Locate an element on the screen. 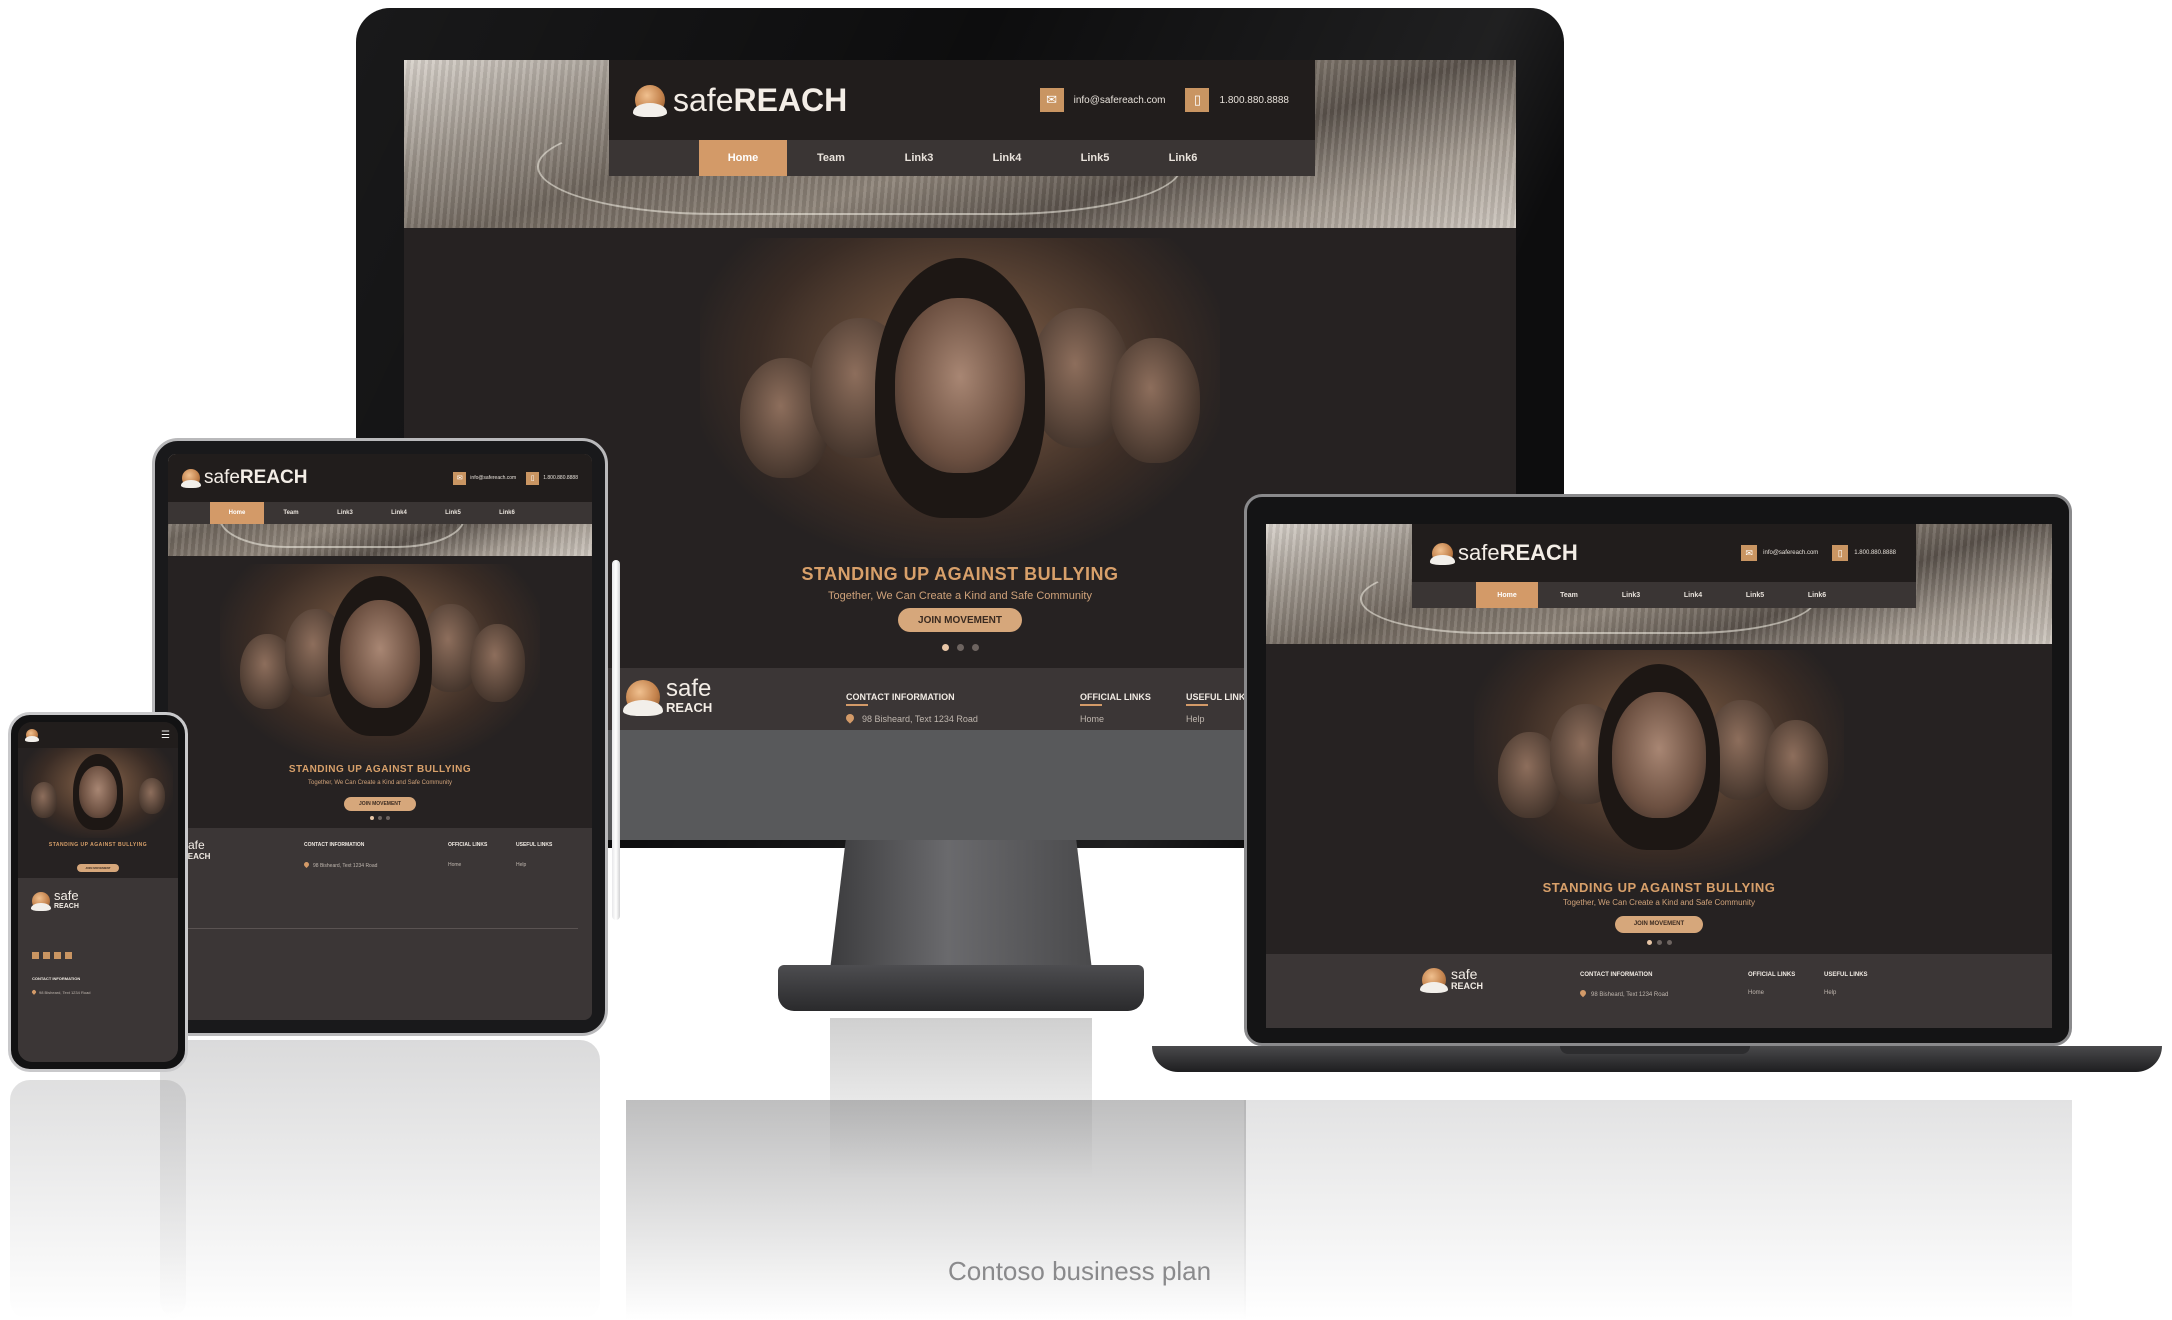 Image resolution: width=2172 pixels, height=1320 pixels. laptop-nav-team: Team is located at coordinates (1569, 595).